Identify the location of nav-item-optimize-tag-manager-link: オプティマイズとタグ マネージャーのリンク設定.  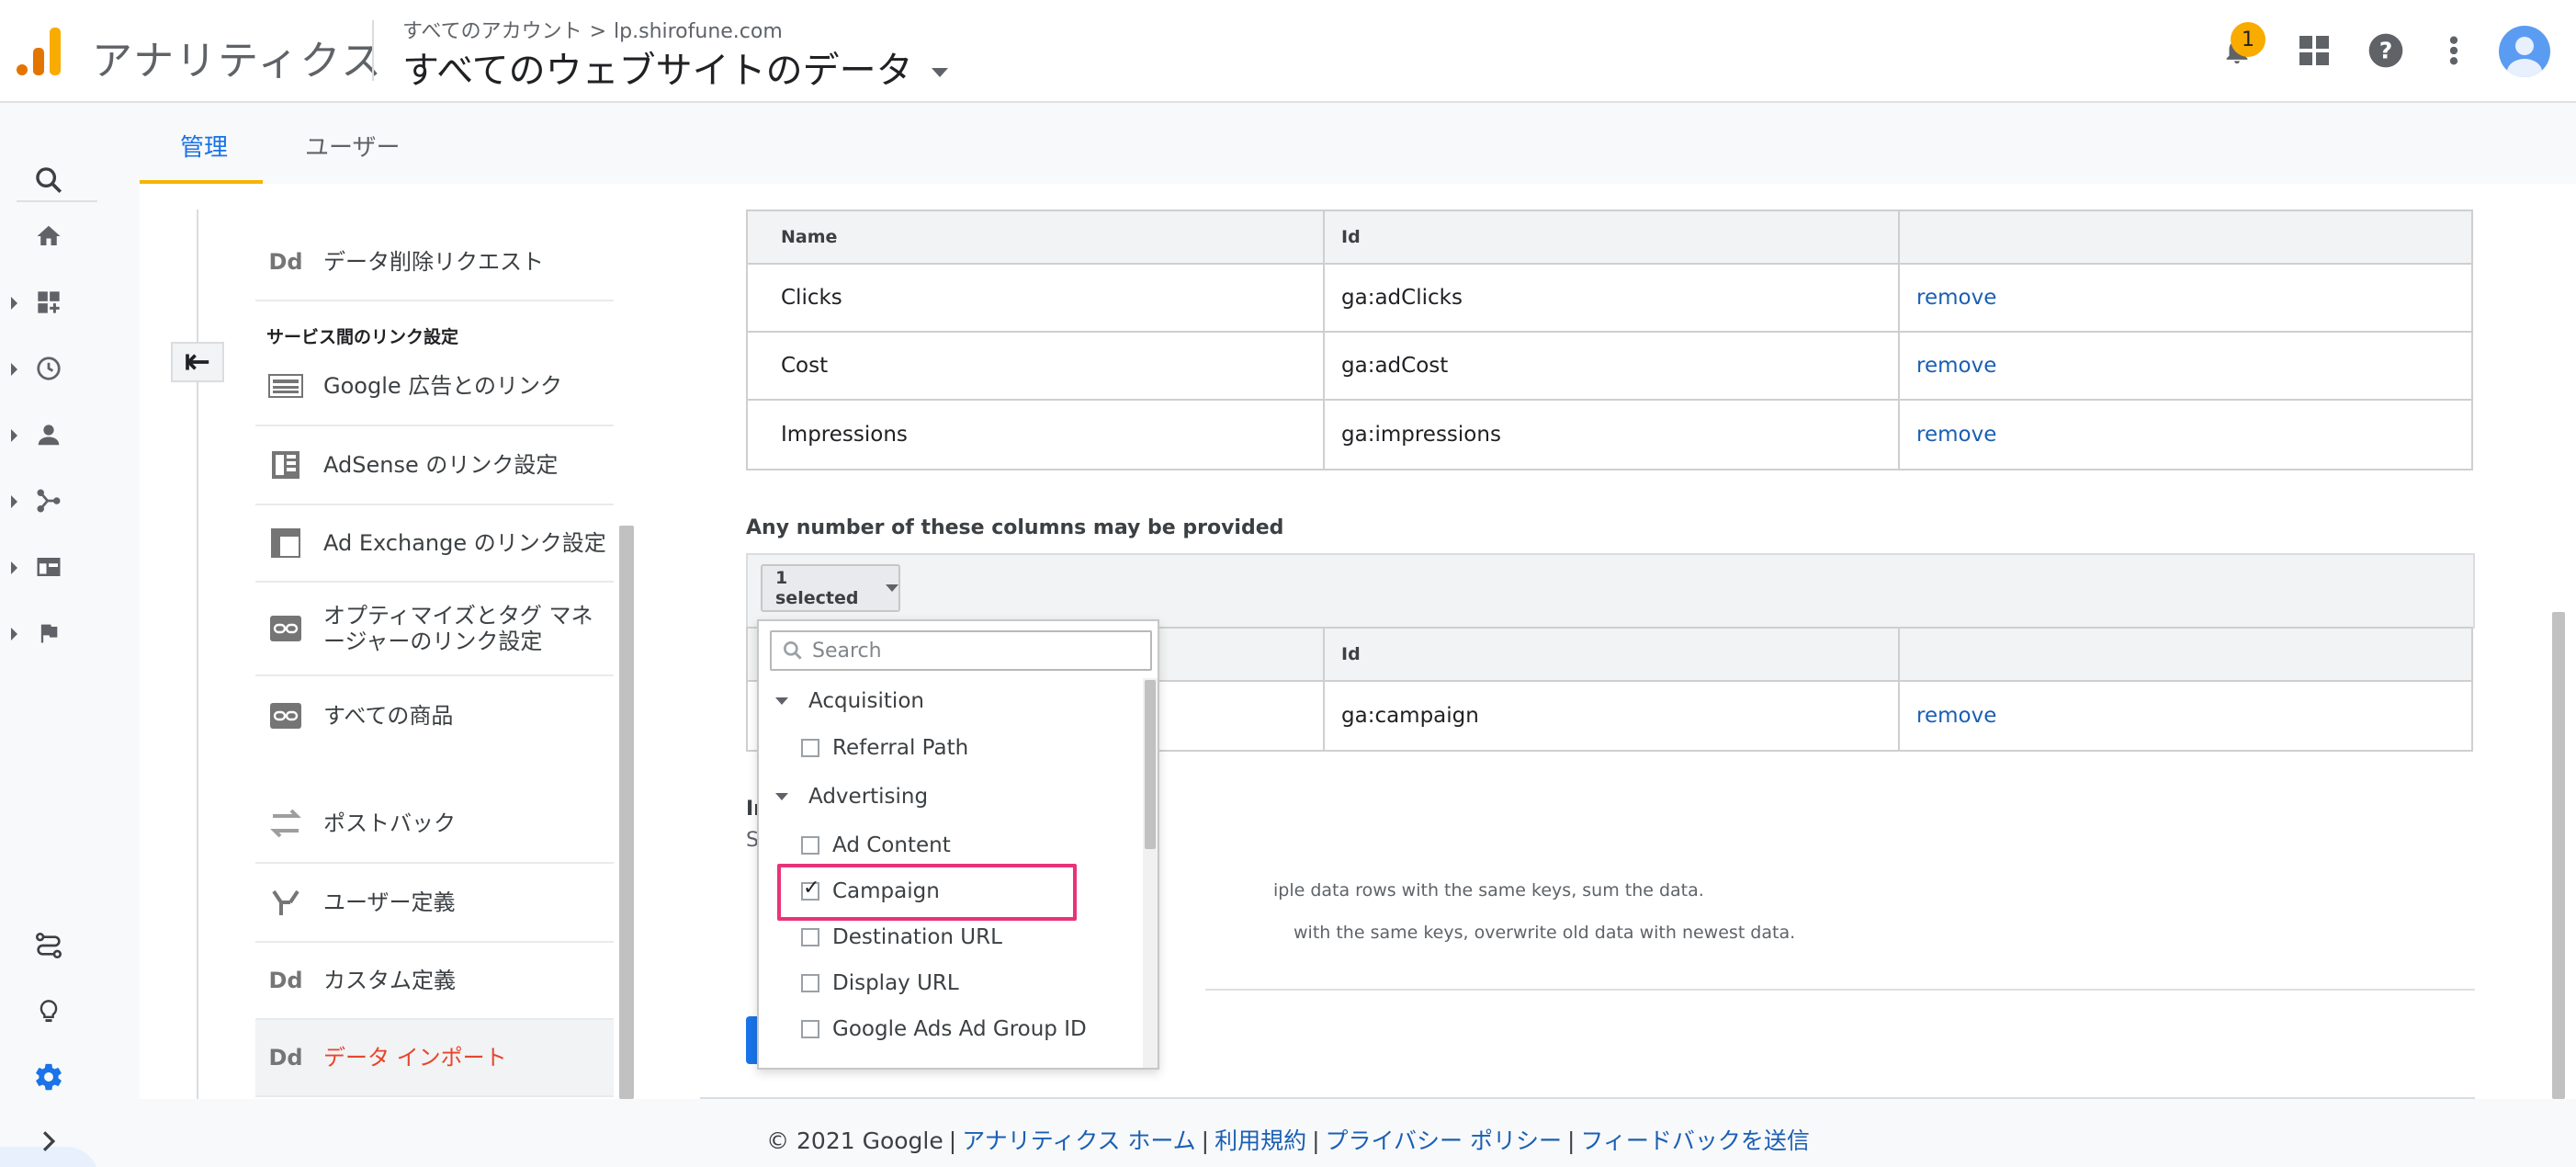
(434, 629).